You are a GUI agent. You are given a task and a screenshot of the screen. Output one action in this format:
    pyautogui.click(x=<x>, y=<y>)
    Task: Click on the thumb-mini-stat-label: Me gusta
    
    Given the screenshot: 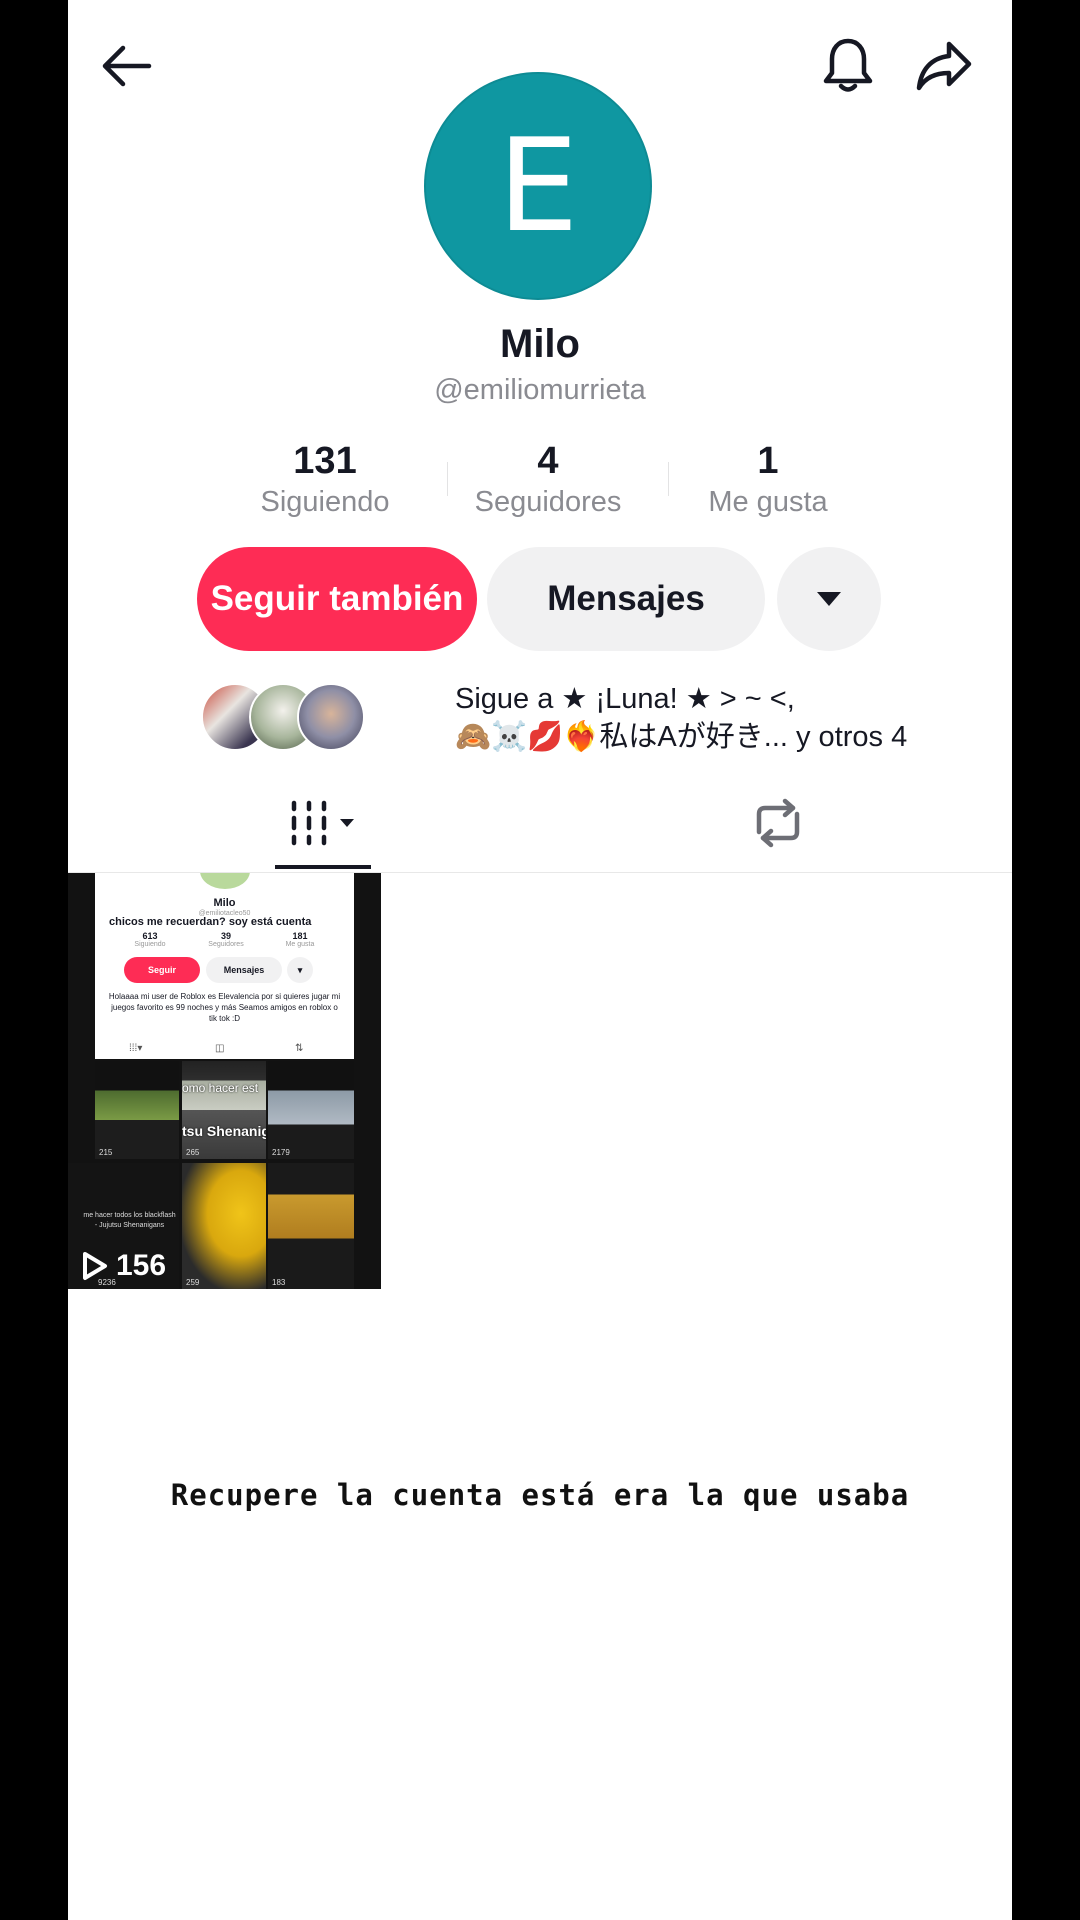 What is the action you would take?
    pyautogui.click(x=300, y=944)
    